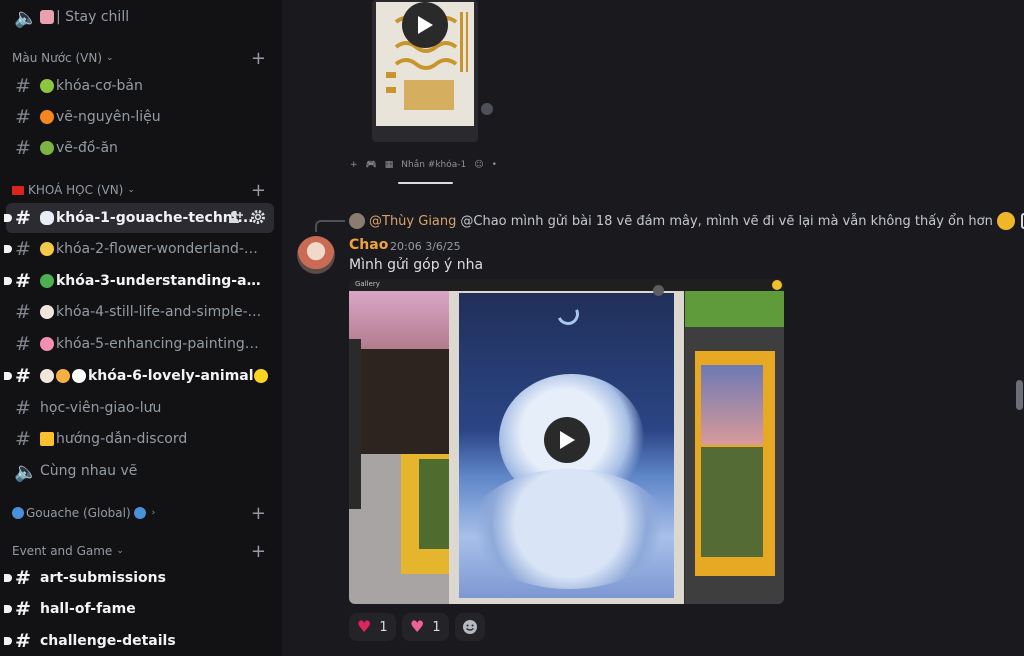 The width and height of the screenshot is (1024, 656). What do you see at coordinates (143, 58) in the screenshot?
I see `category-mau-nuoc: Màu Nước (VN) ⌄ +` at bounding box center [143, 58].